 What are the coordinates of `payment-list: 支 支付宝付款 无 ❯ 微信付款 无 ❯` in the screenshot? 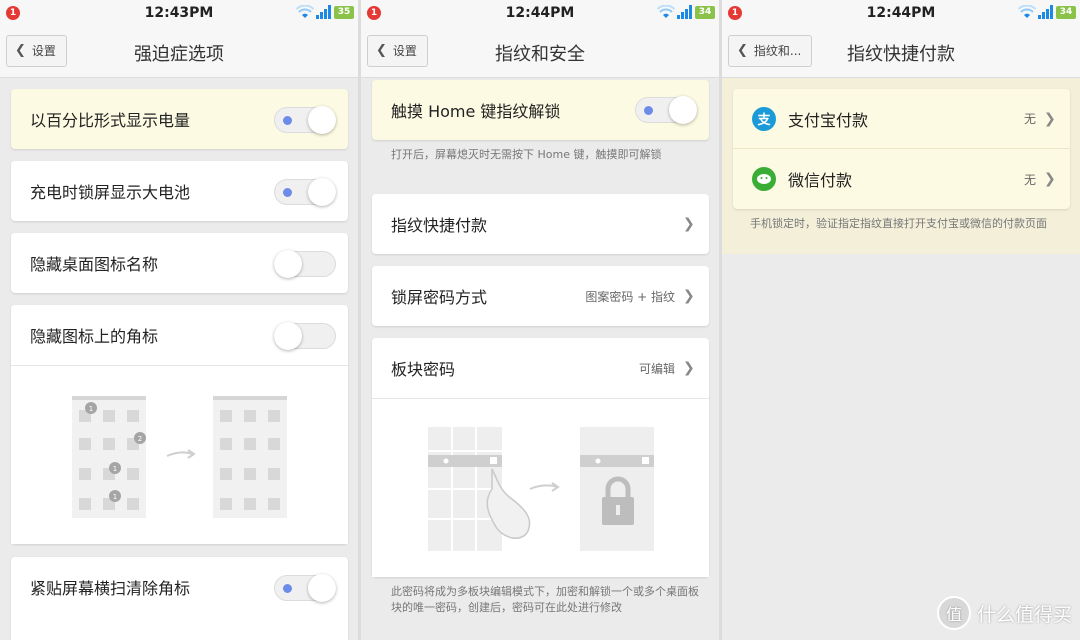 It's located at (901, 149).